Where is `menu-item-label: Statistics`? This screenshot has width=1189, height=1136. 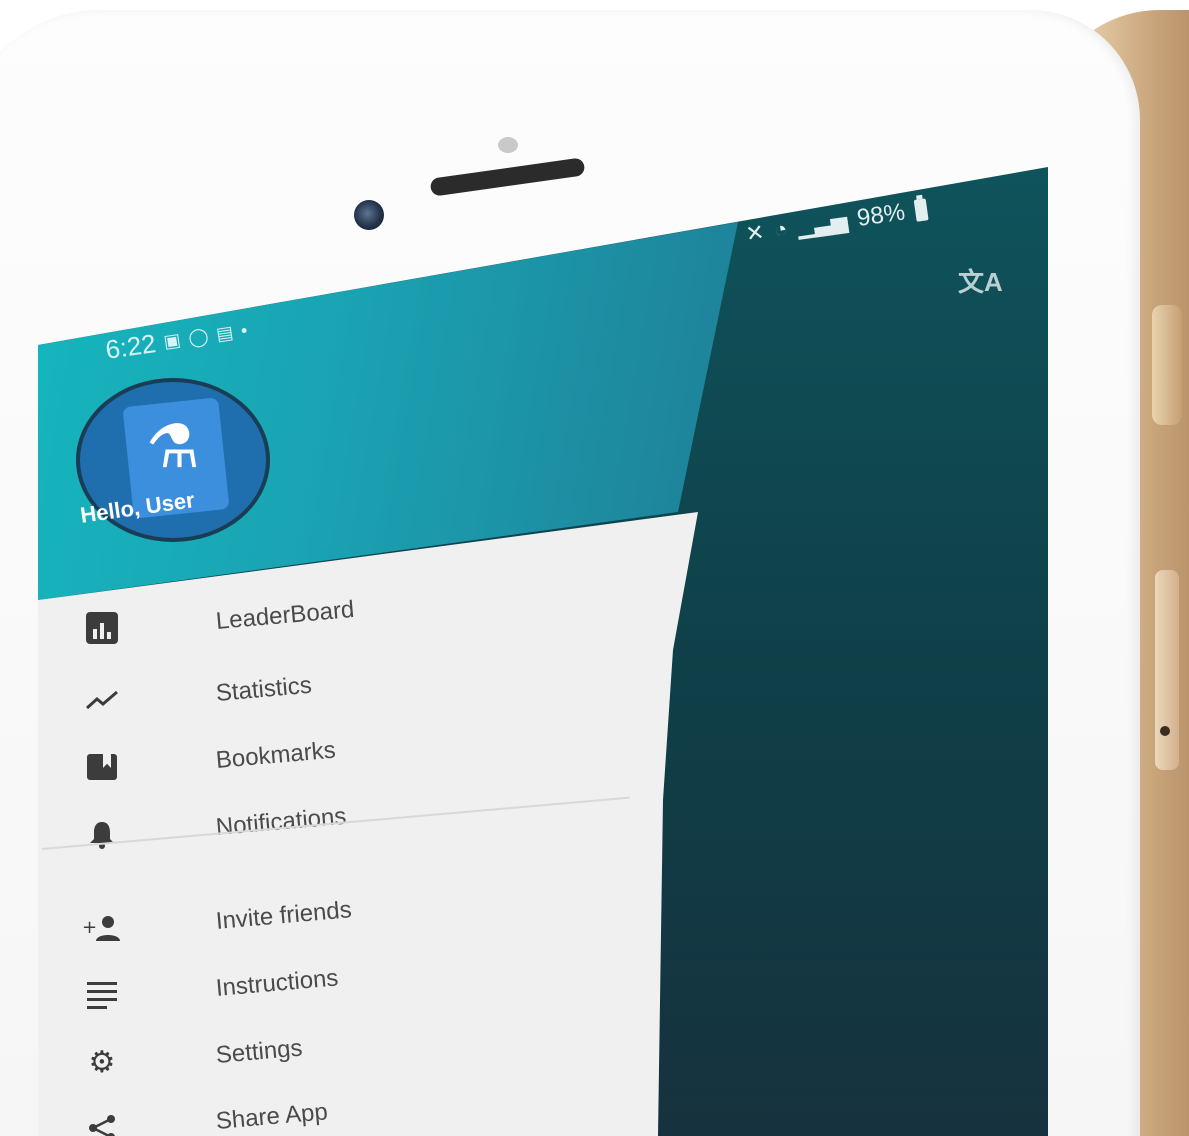
menu-item-label: Statistics is located at coordinates (263, 689).